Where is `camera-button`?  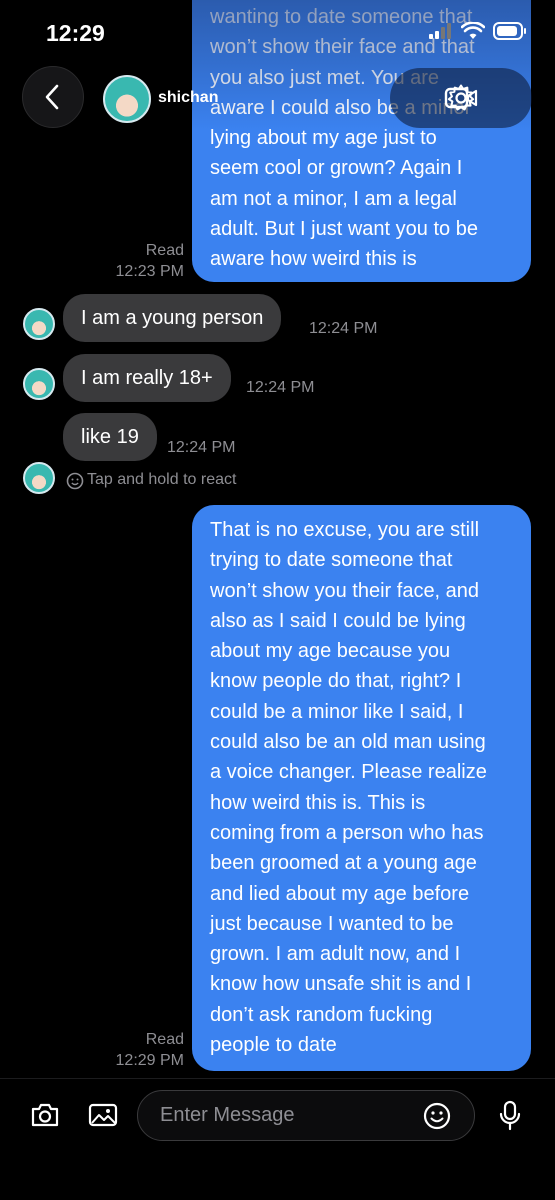
camera-button is located at coordinates (45, 1115).